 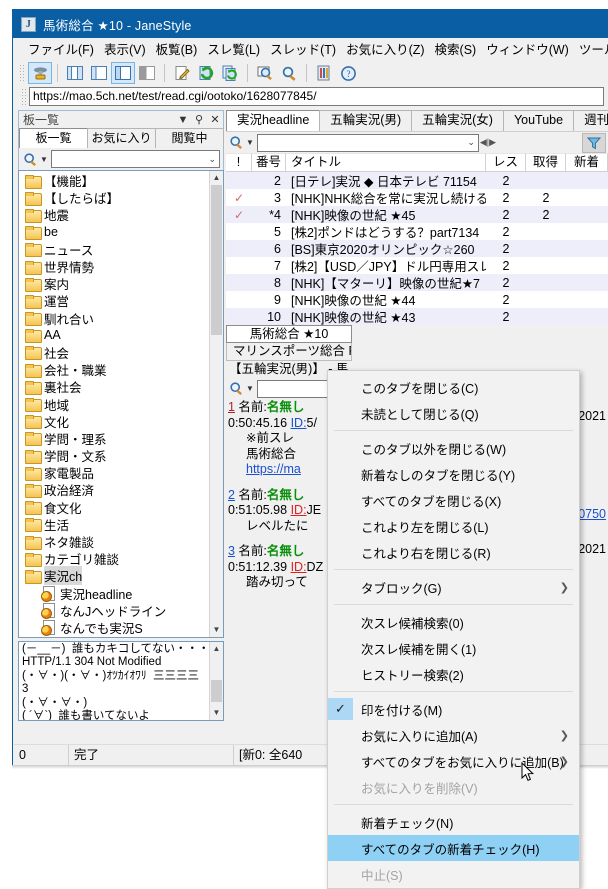 I want to click on table-row: 2 [日テレ]実況 ◆ 日本テレビ 71154 2, so click(x=417, y=180).